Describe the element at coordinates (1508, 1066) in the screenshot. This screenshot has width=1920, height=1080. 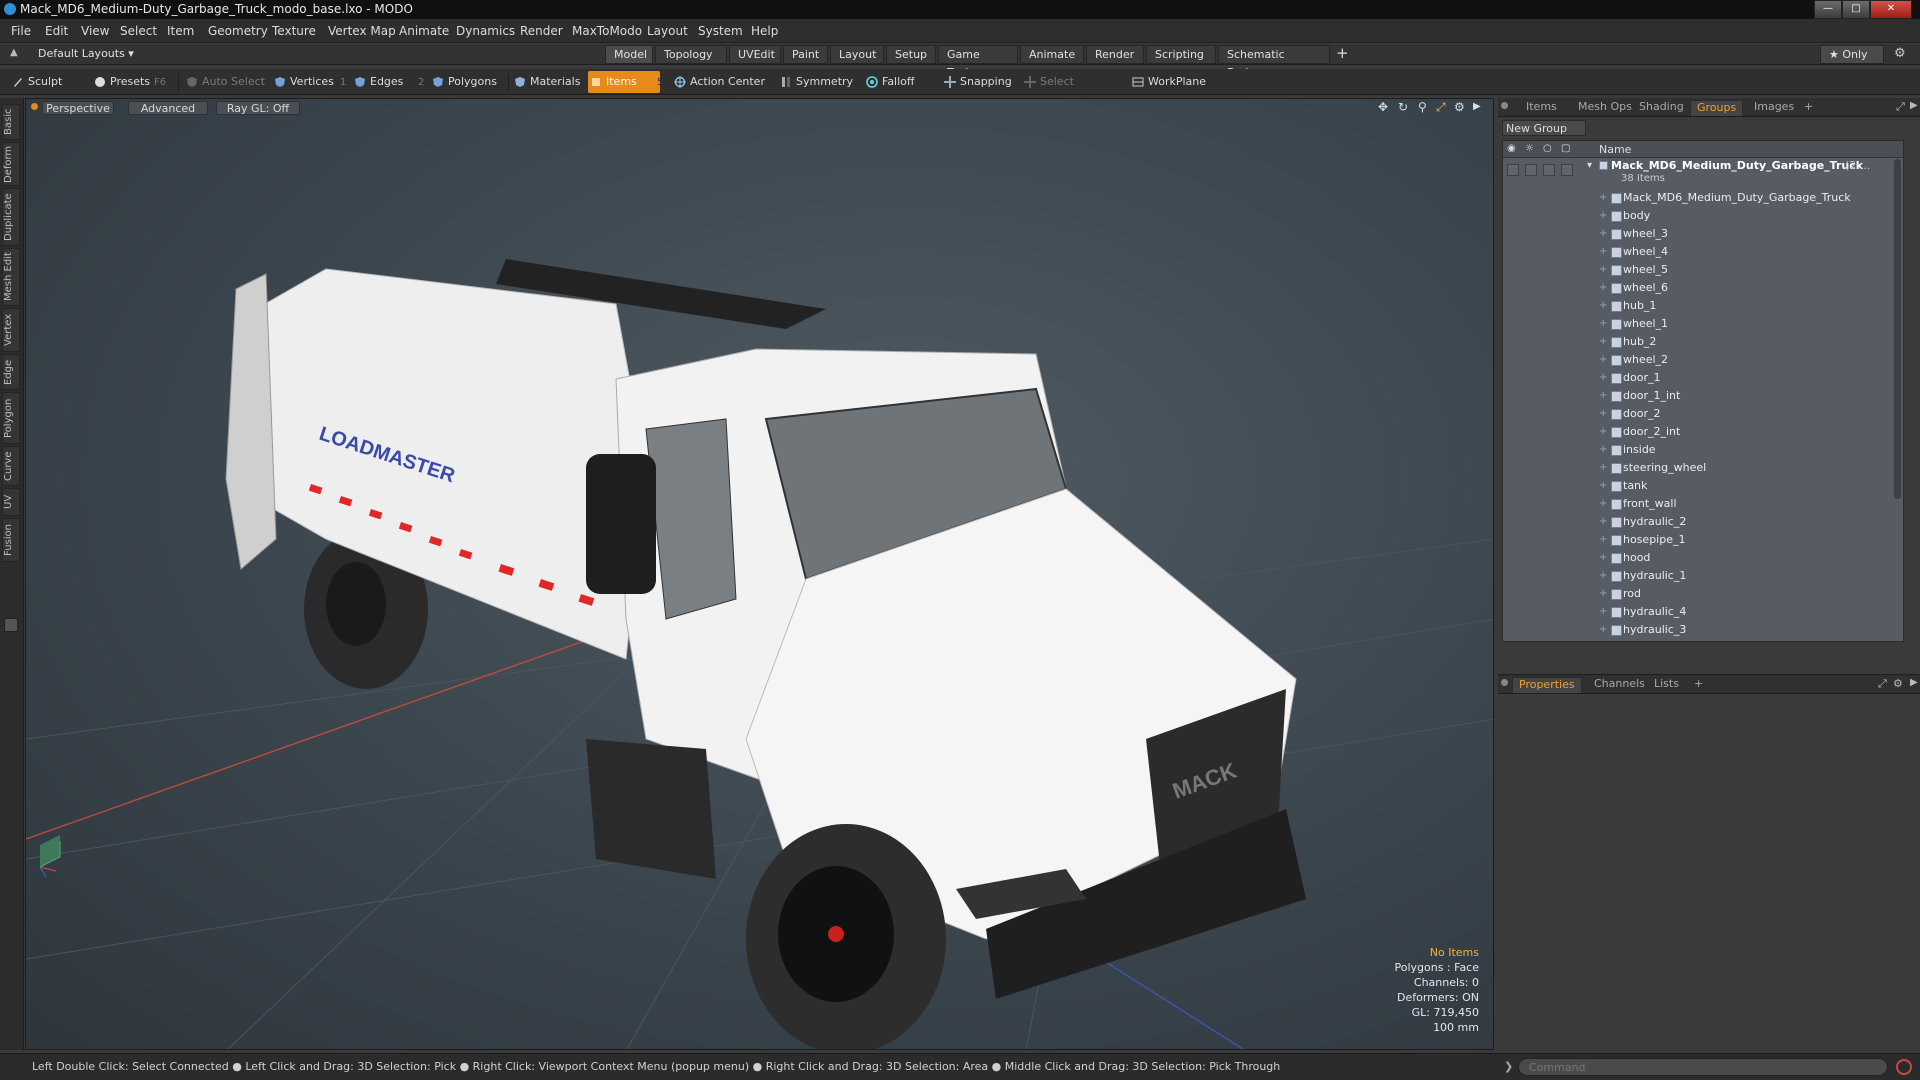
I see `command-arrow-icon: ❯` at that location.